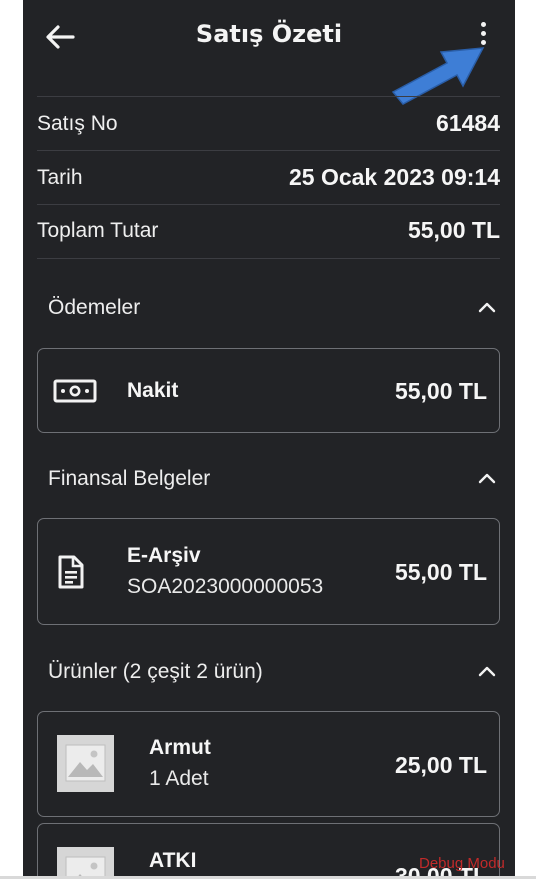 Image resolution: width=536 pixels, height=888 pixels. What do you see at coordinates (440, 572) in the screenshot?
I see `document-amount: 55,00 TL` at bounding box center [440, 572].